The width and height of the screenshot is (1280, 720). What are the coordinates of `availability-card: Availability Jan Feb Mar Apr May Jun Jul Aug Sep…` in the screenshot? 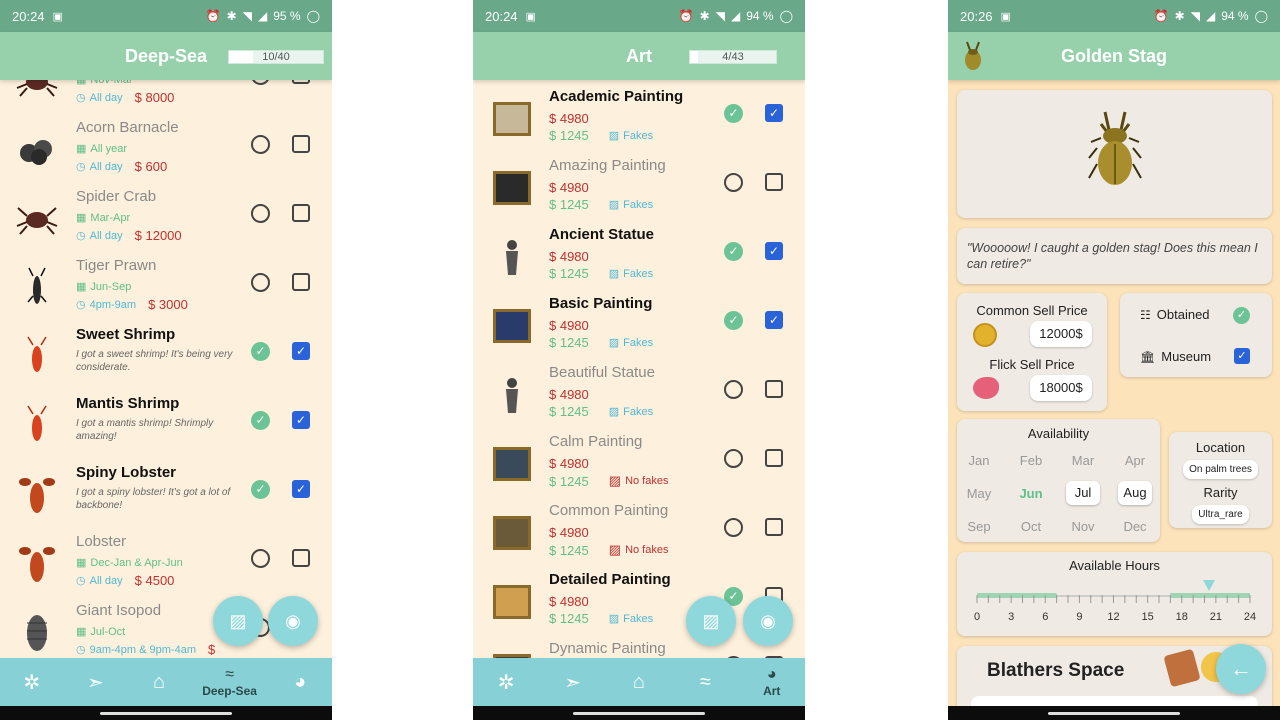 It's located at (1058, 480).